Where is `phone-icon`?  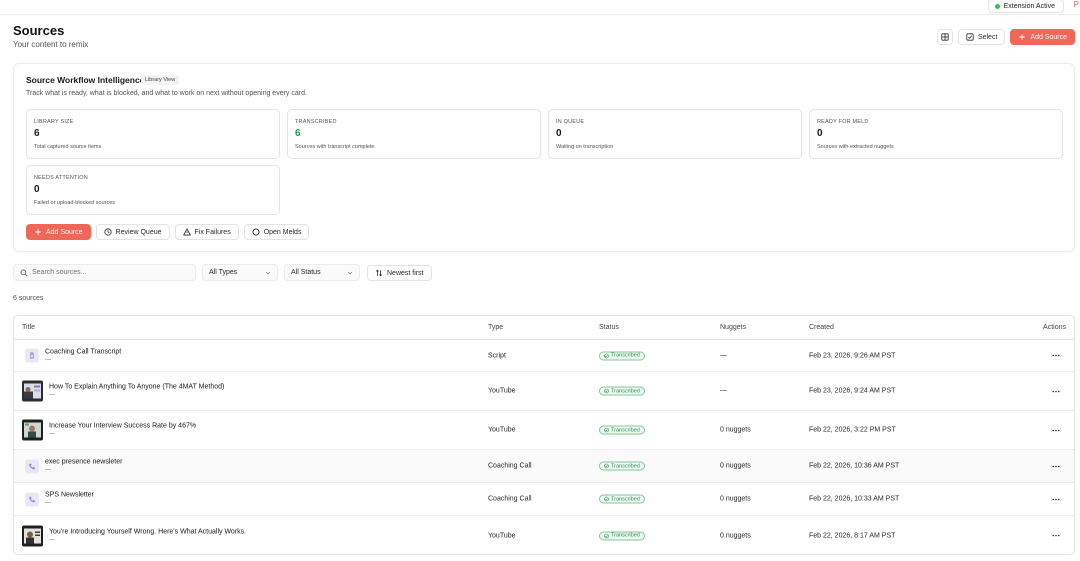 phone-icon is located at coordinates (32, 466).